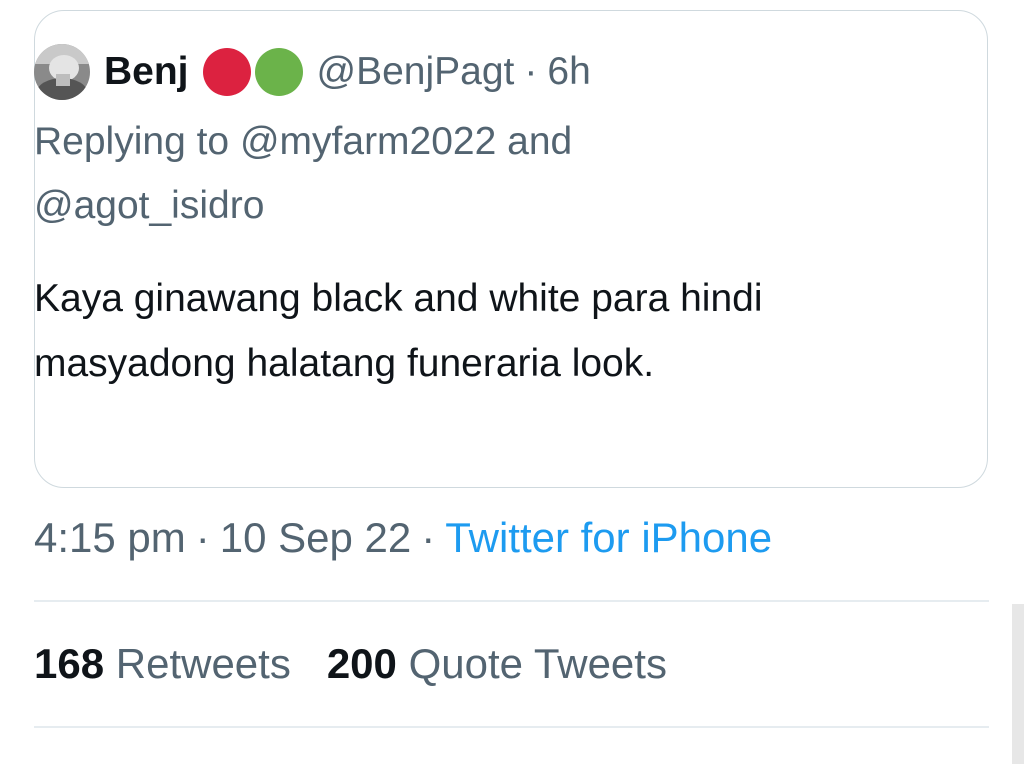 This screenshot has width=1024, height=764. I want to click on replying-prefix: Replying to, so click(132, 141).